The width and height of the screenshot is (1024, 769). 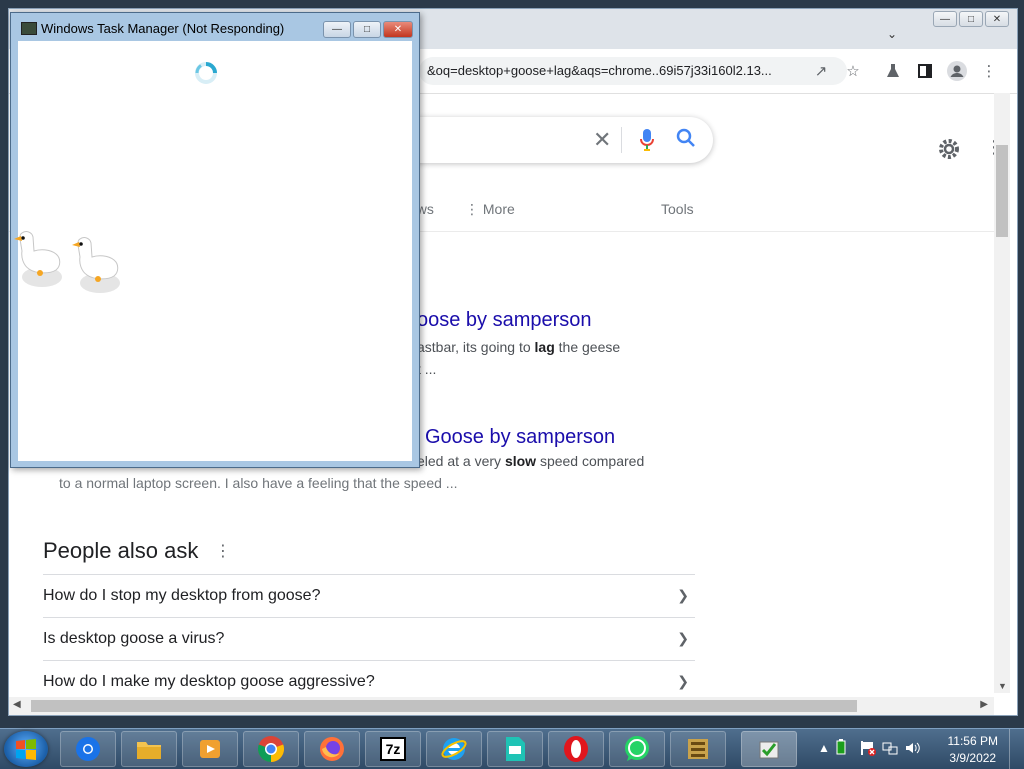 I want to click on vertical-scrollbar-thumb, so click(x=1002, y=191).